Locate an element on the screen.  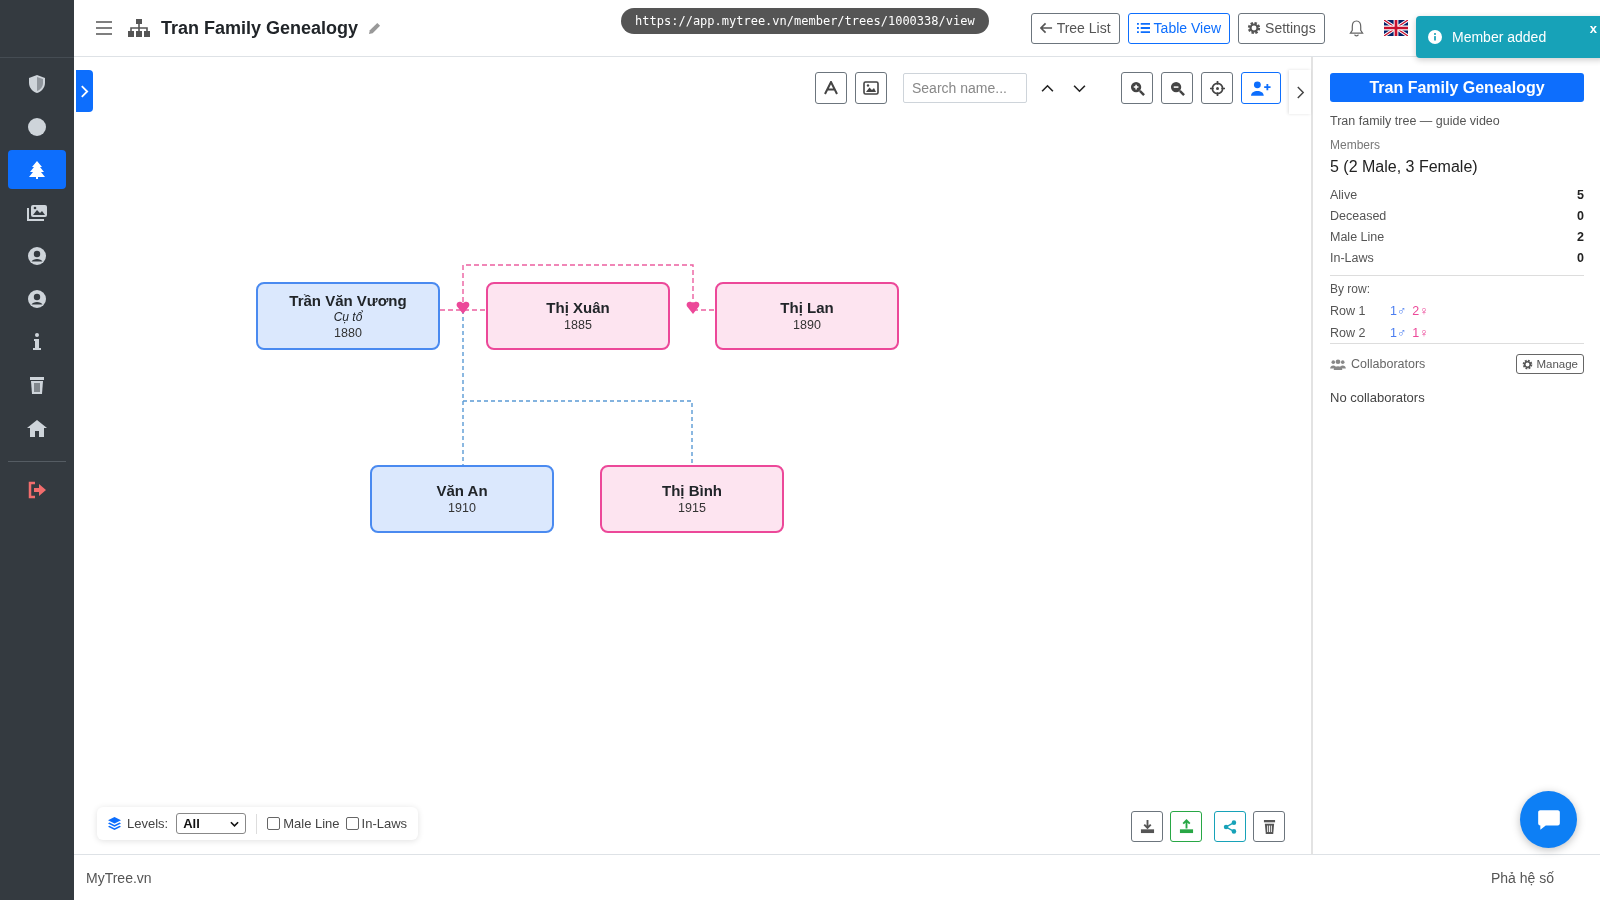
expand-sidebar-button is located at coordinates (84, 91).